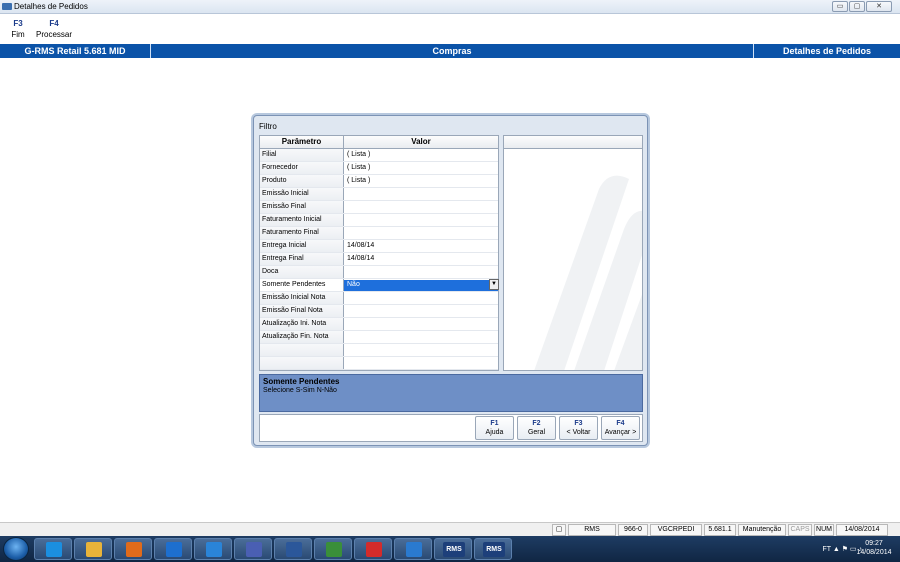 The width and height of the screenshot is (900, 562). Describe the element at coordinates (862, 530) in the screenshot. I see `status-date: 14/08/2014` at that location.